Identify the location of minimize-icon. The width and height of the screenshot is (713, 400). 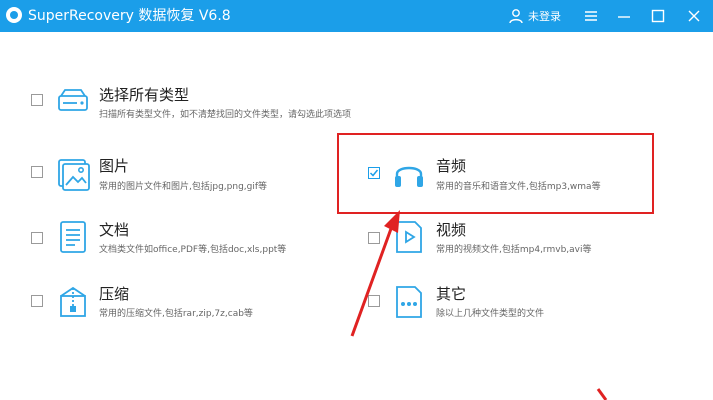
(624, 17).